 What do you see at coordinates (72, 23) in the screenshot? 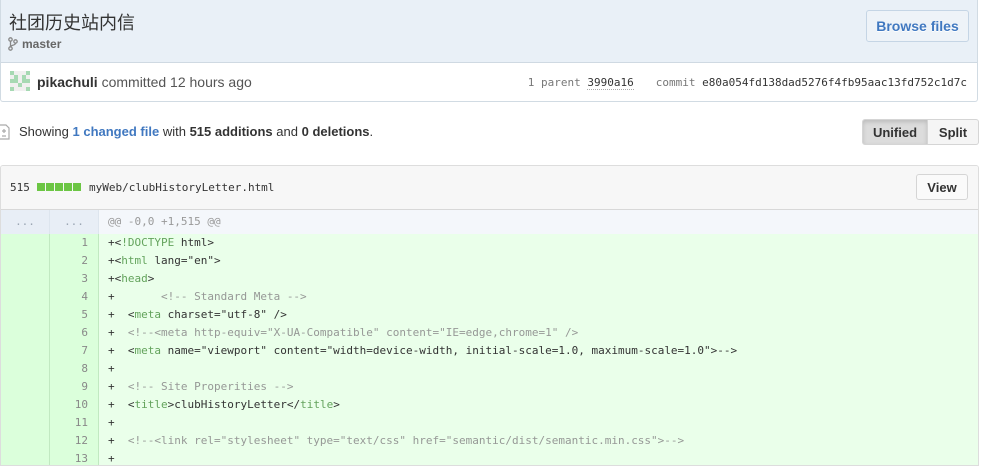
I see `commit-title: 社团历史站内信` at bounding box center [72, 23].